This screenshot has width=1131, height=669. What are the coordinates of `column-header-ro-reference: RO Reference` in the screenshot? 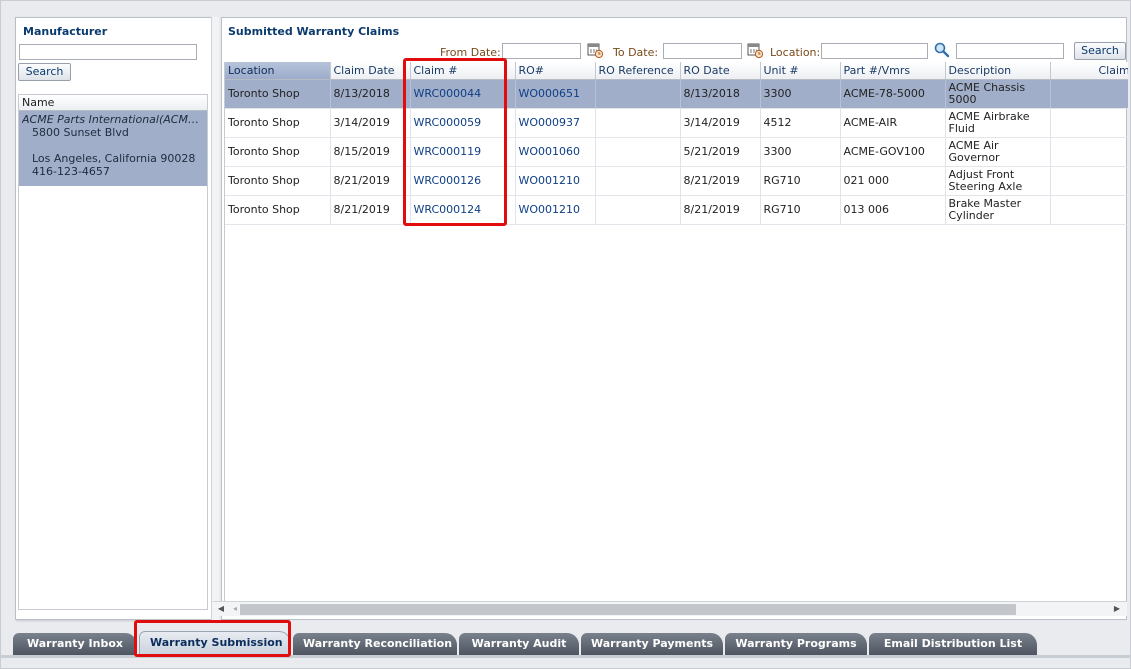 It's located at (638, 71).